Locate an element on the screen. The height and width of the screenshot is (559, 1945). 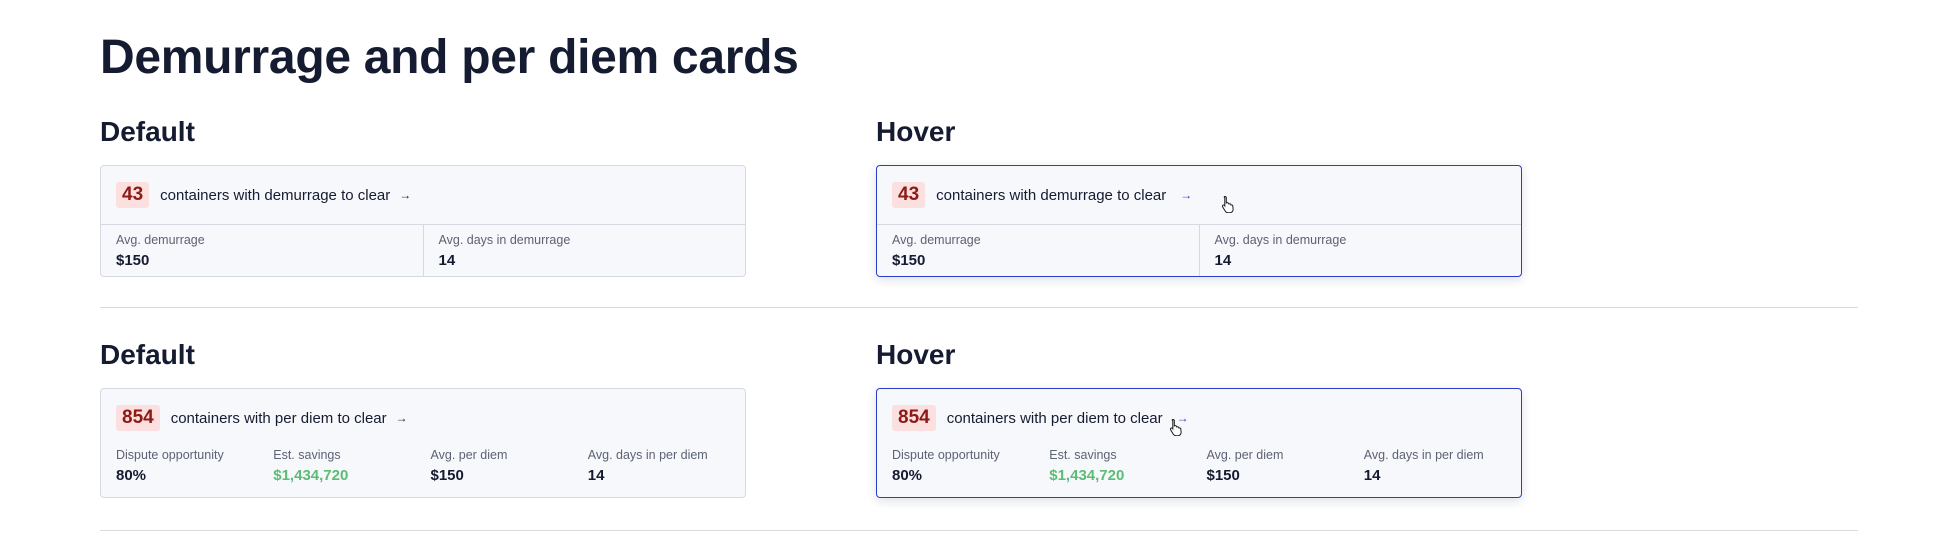
page-title: Demurrage and per diem cards is located at coordinates (449, 57).